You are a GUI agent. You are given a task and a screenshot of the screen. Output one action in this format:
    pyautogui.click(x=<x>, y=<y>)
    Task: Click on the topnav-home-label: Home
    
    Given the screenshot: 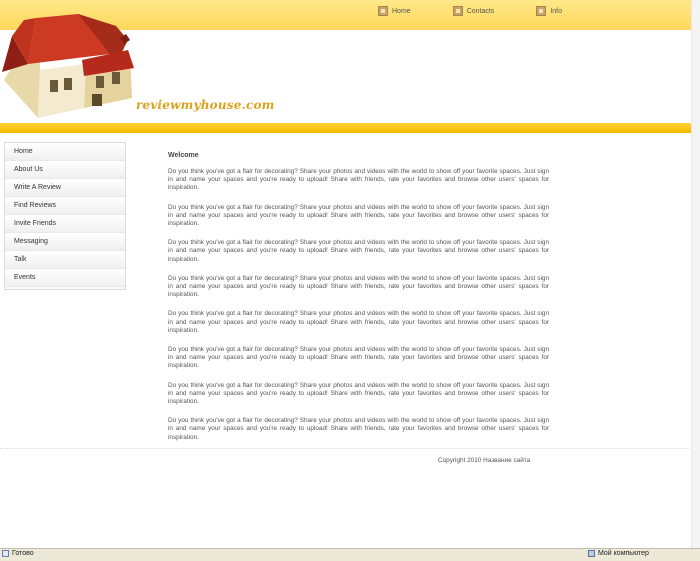 What is the action you would take?
    pyautogui.click(x=401, y=11)
    